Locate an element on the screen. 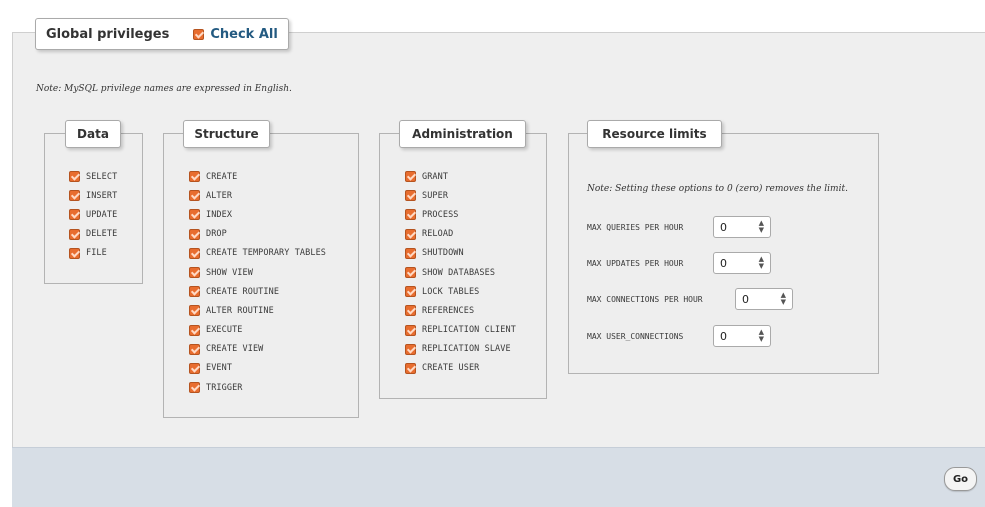 Image resolution: width=985 pixels, height=507 pixels. privilege-label: UPDATE is located at coordinates (102, 214).